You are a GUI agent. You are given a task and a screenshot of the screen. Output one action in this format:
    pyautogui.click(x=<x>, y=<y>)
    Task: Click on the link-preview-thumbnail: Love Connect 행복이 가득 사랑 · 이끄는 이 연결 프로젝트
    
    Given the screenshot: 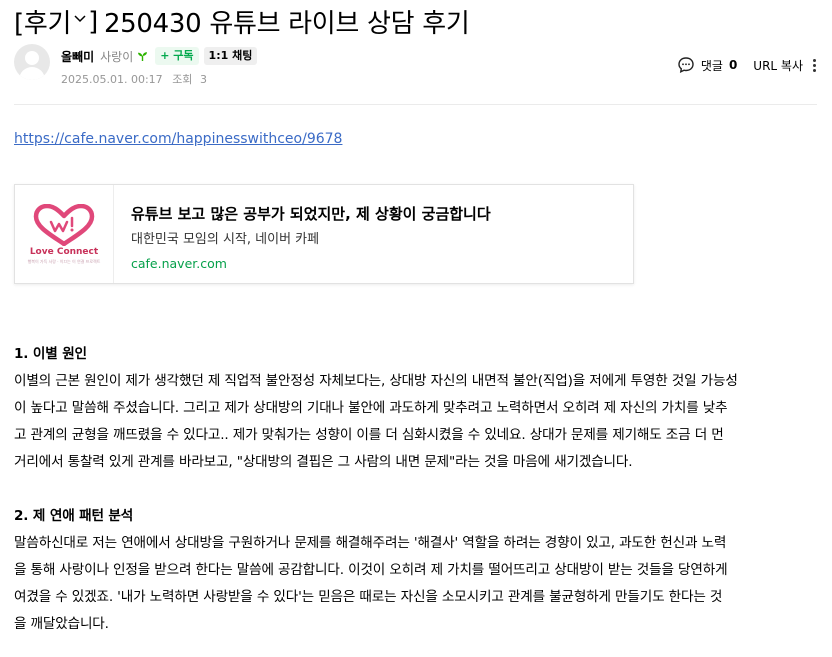 What is the action you would take?
    pyautogui.click(x=64, y=234)
    